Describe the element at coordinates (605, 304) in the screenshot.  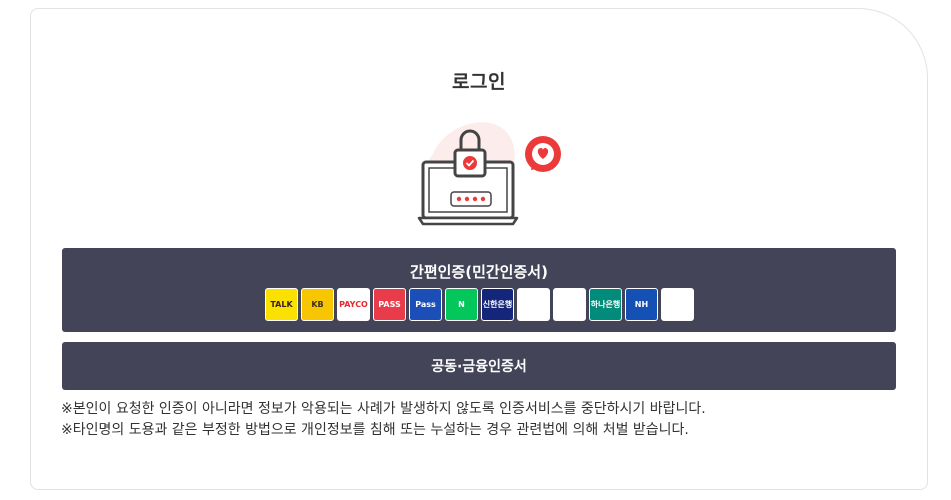
I see `hana-icon: 하나은행` at that location.